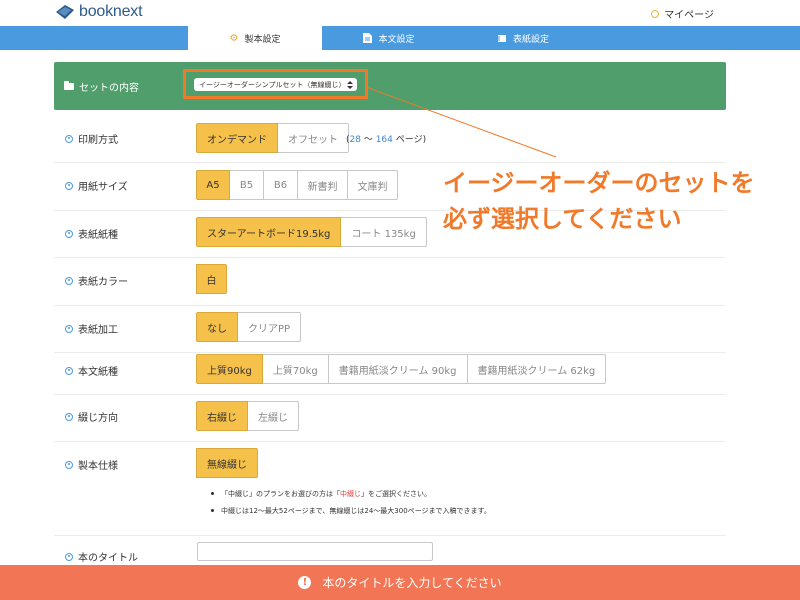  What do you see at coordinates (69, 85) in the screenshot?
I see `folder-icon` at bounding box center [69, 85].